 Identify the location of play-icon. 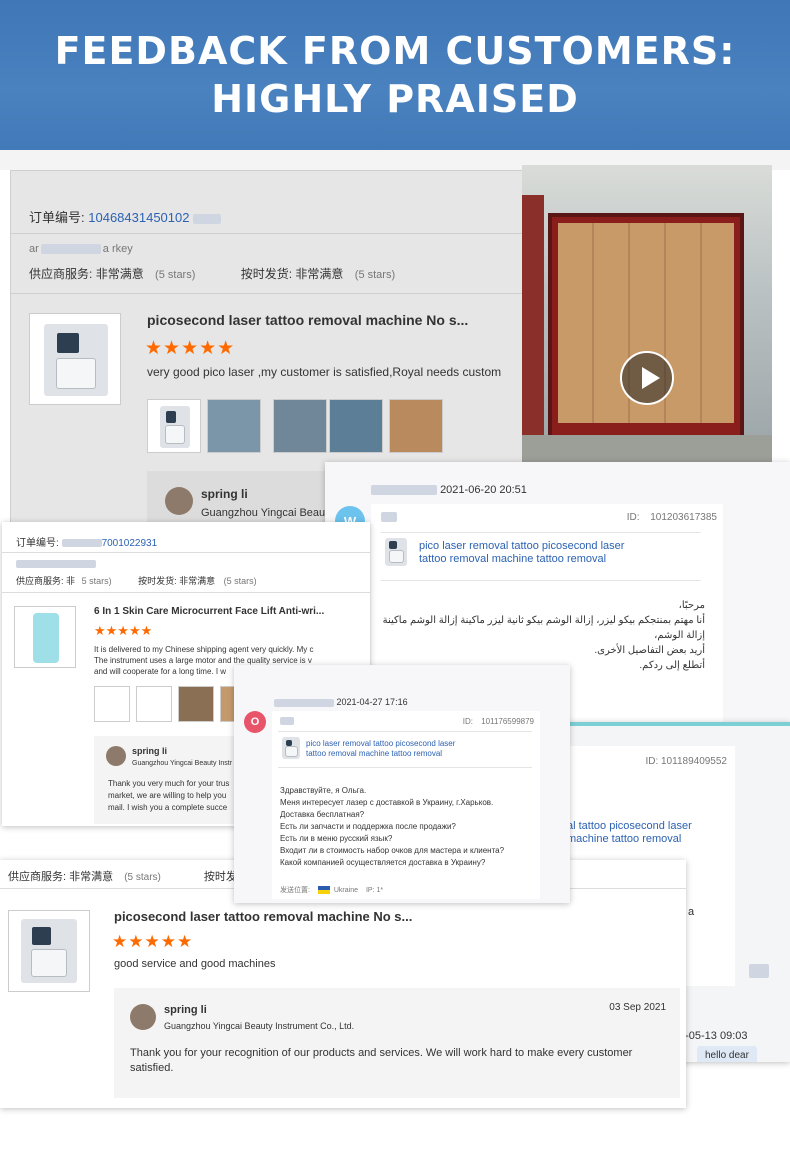
(647, 378).